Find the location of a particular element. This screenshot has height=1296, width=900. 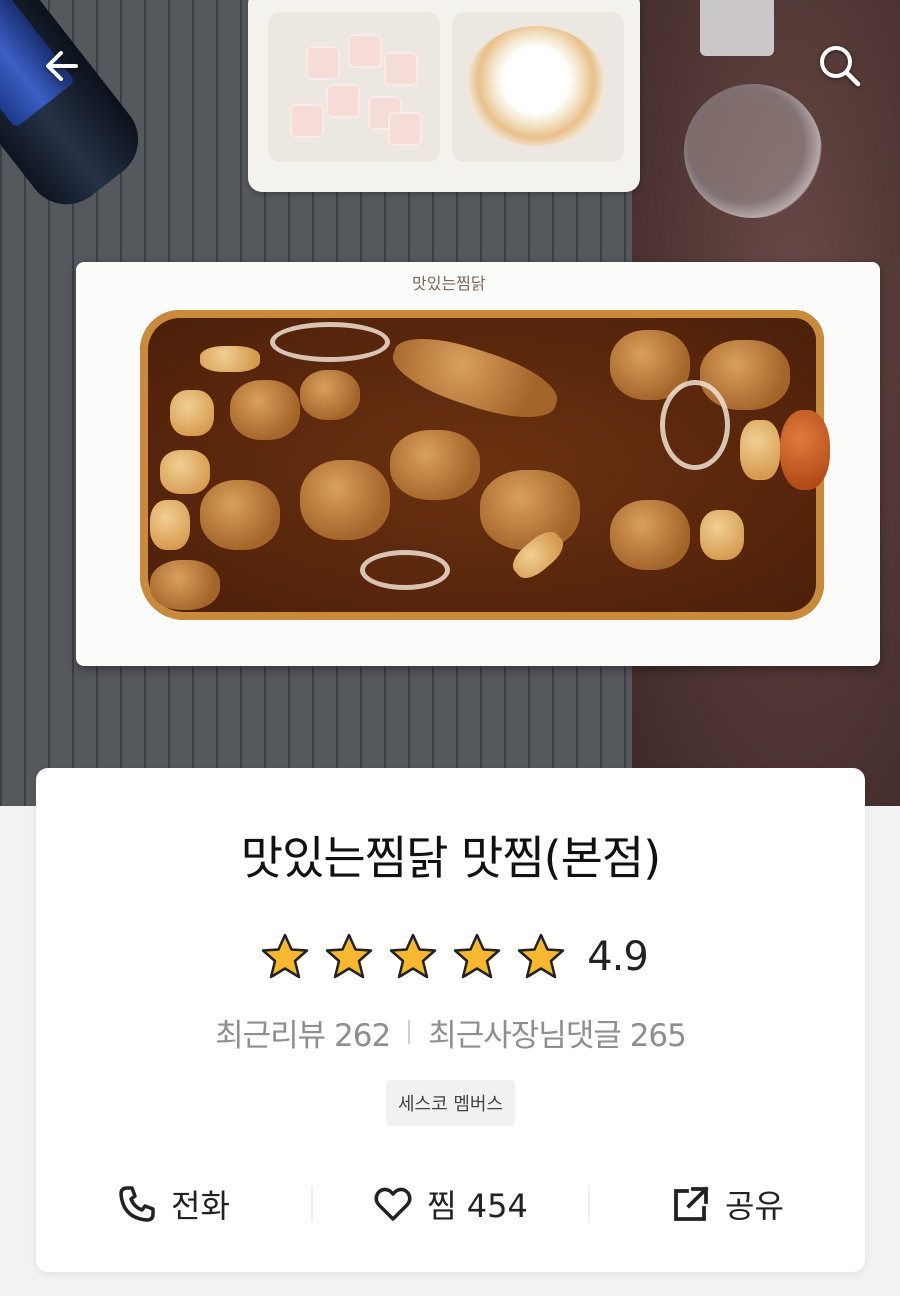

call-button: 전화 is located at coordinates (173, 1204).